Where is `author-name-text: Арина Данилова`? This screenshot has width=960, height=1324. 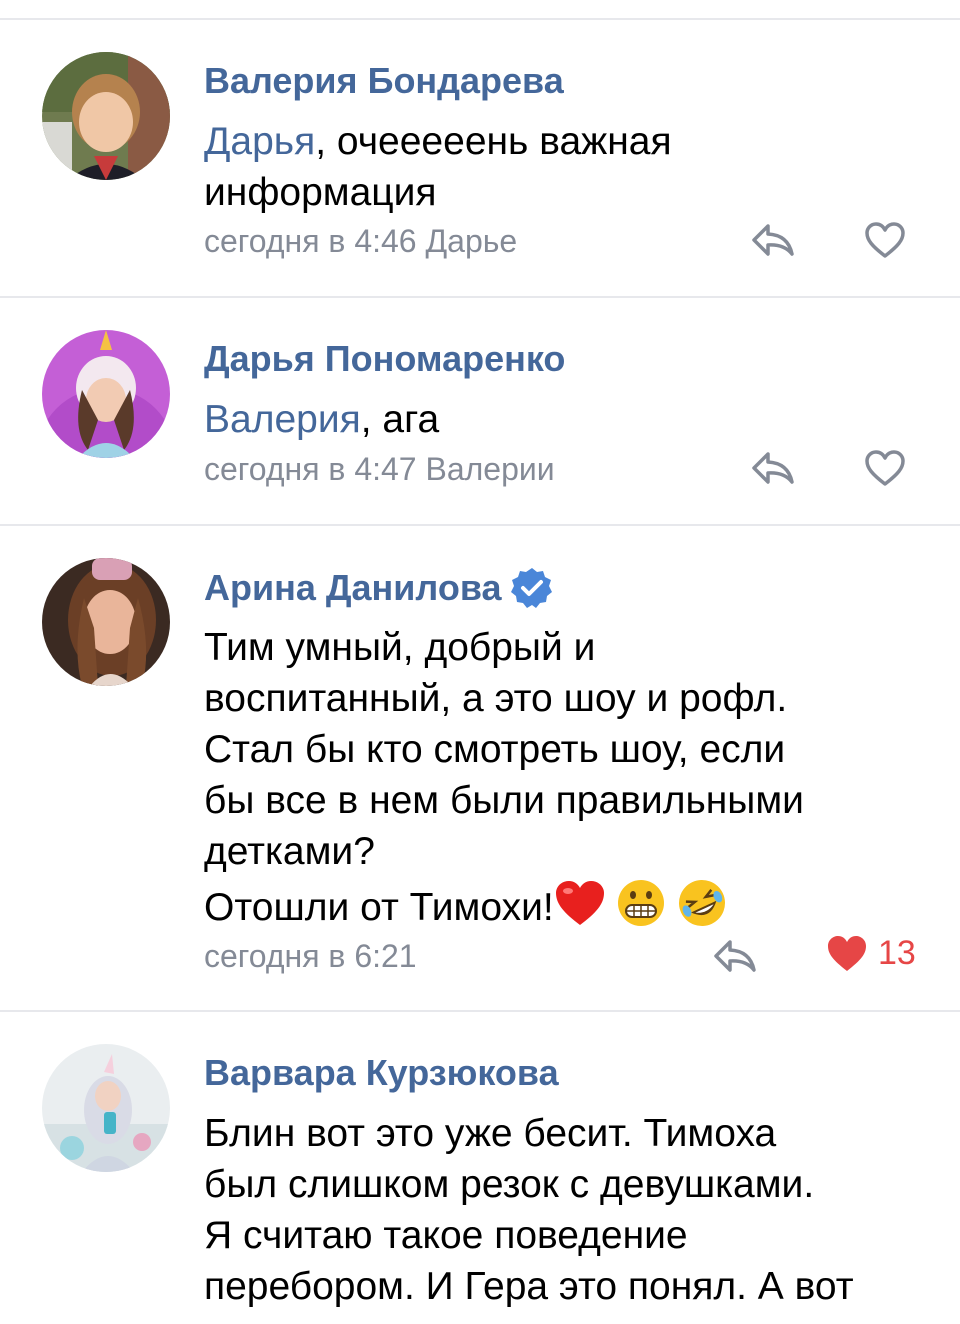
author-name-text: Арина Данилова is located at coordinates (353, 587).